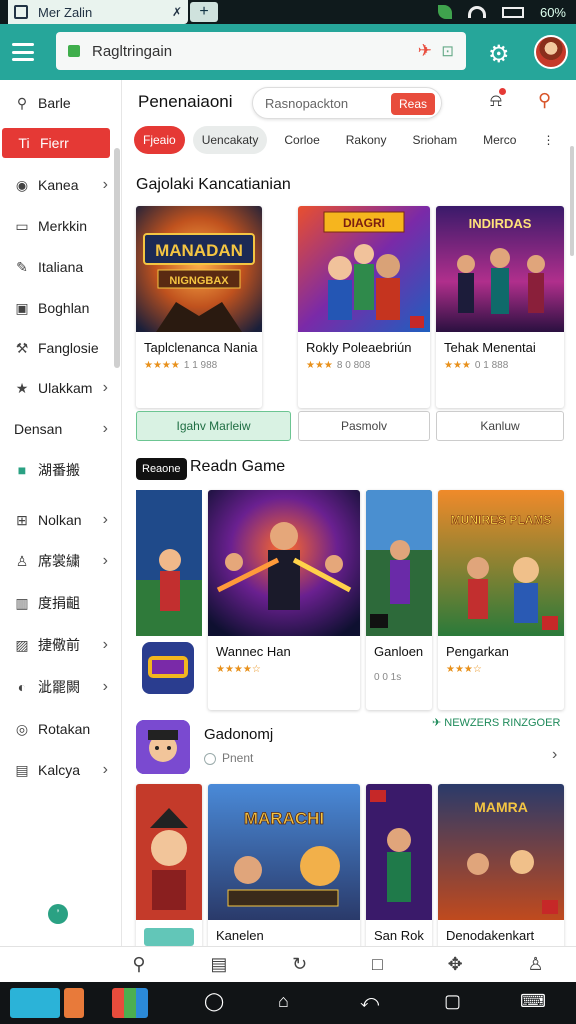 This screenshot has width=576, height=1024. What do you see at coordinates (56, 770) in the screenshot?
I see `sidebar-item: ▤ Kalcya ›` at bounding box center [56, 770].